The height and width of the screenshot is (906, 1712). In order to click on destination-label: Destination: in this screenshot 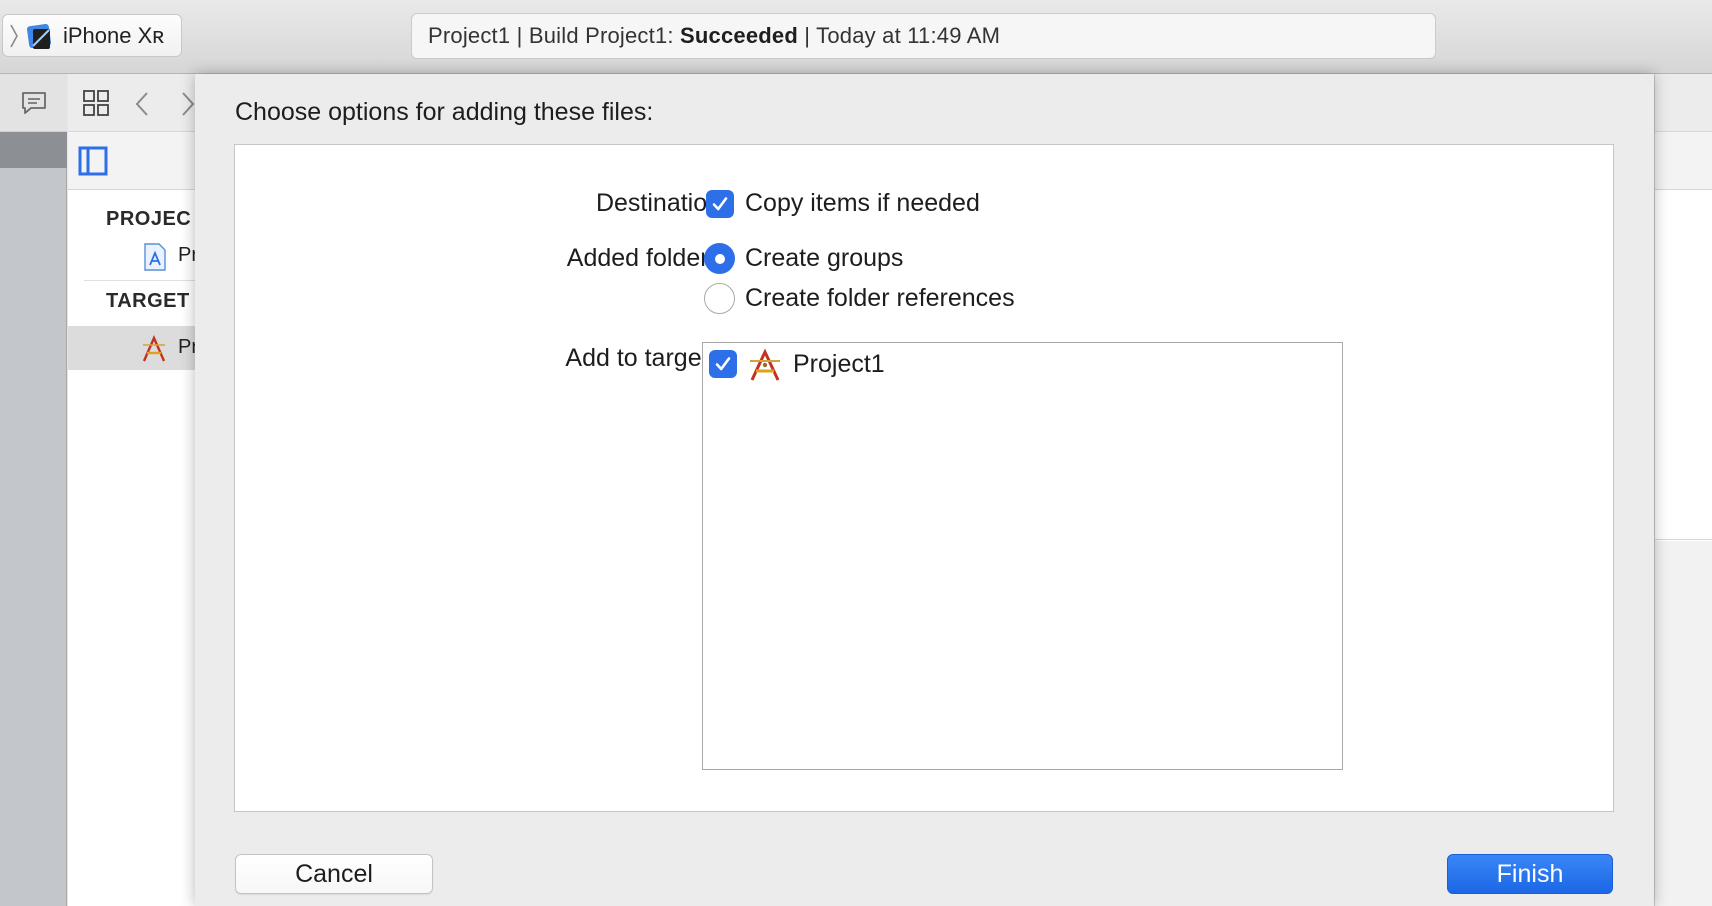, I will do `click(661, 203)`.